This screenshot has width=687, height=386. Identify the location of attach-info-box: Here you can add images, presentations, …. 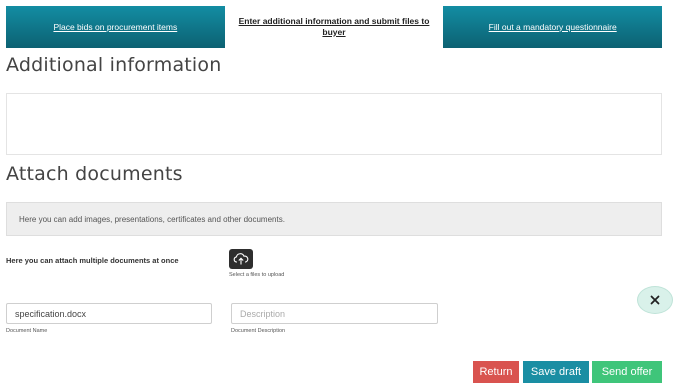
(334, 219).